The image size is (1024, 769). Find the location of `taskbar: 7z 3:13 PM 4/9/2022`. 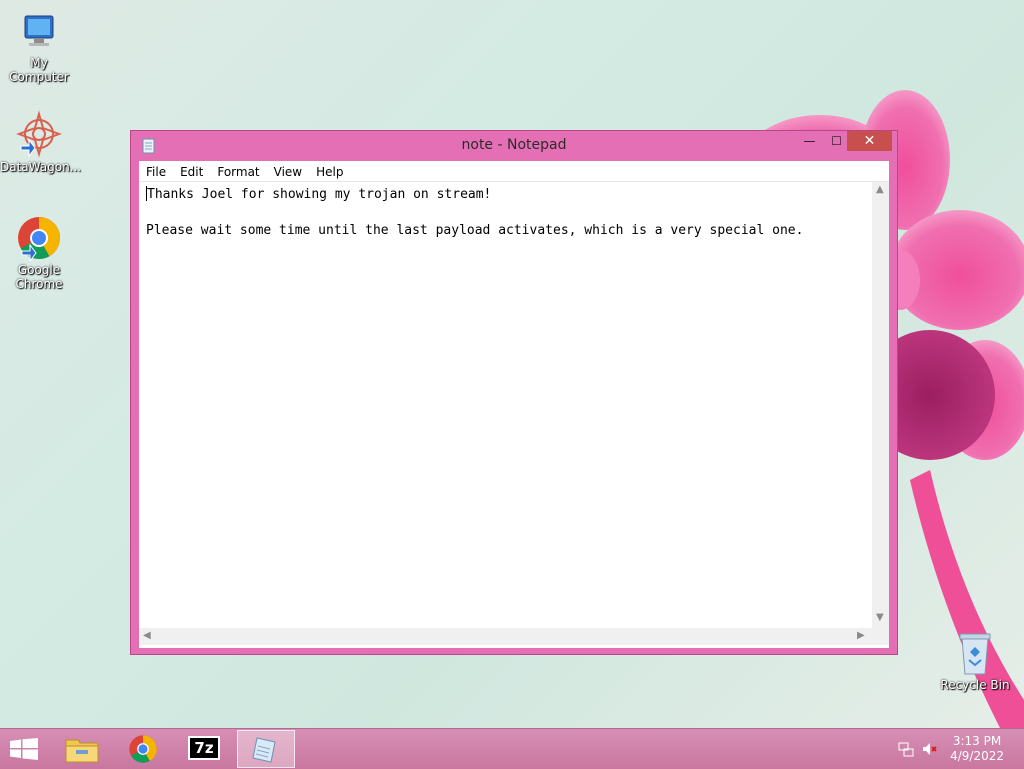

taskbar: 7z 3:13 PM 4/9/2022 is located at coordinates (512, 748).